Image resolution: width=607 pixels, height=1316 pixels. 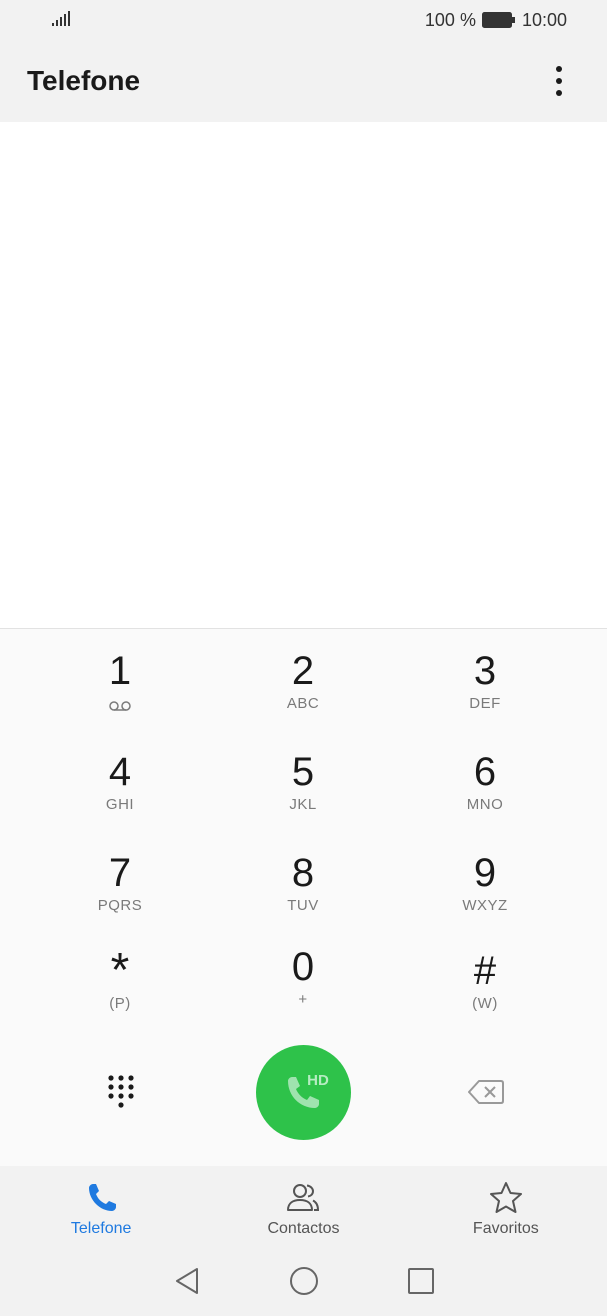 What do you see at coordinates (303, 703) in the screenshot?
I see `key-letters: ABC` at bounding box center [303, 703].